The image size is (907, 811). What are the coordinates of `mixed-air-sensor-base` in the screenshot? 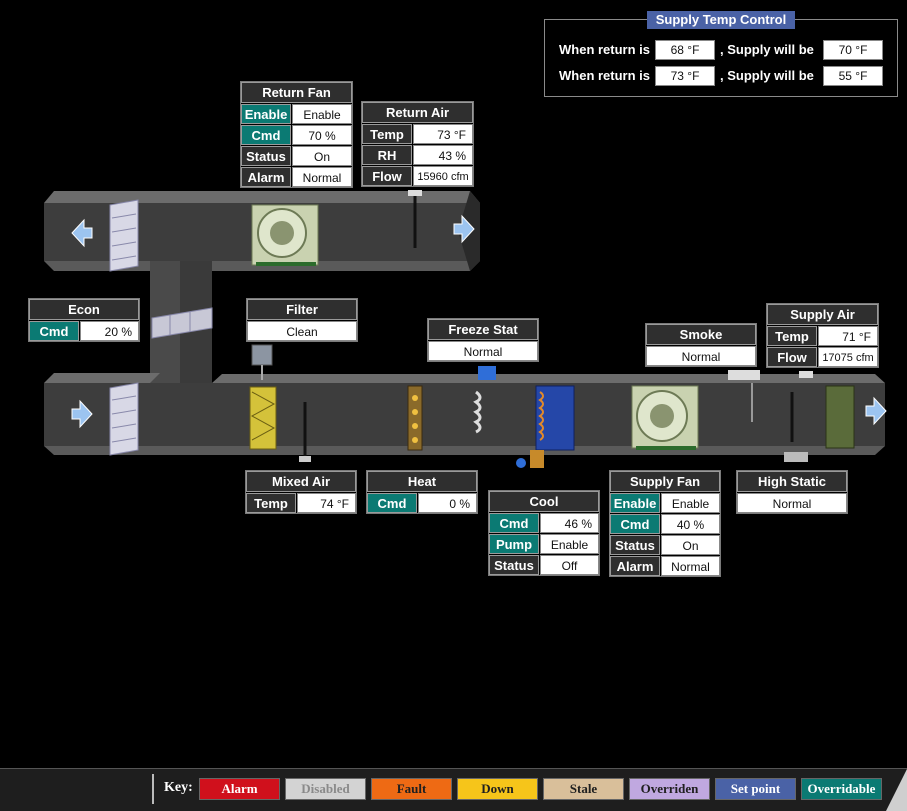 It's located at (305, 459).